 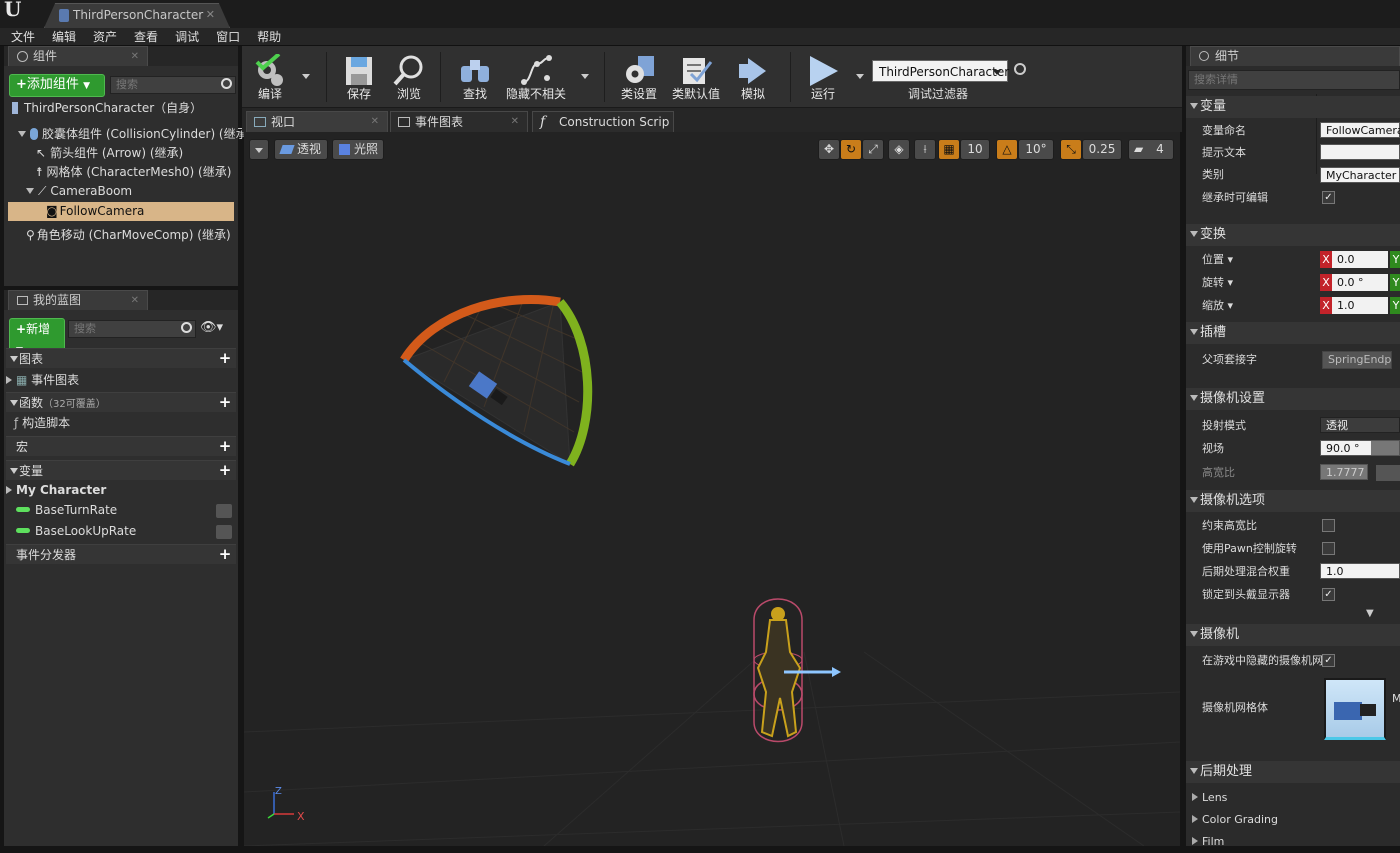 I want to click on tree-item-cameraboom: ⟋ CameraBoom, so click(x=79, y=191).